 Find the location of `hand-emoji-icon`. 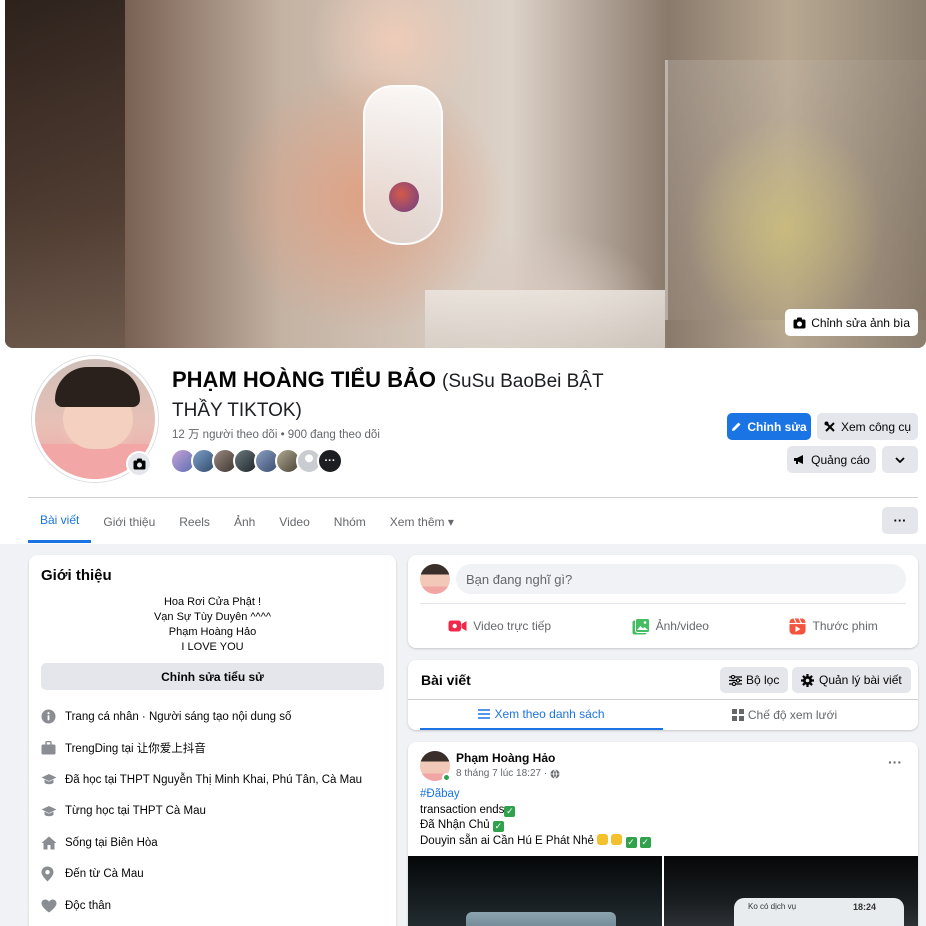

hand-emoji-icon is located at coordinates (603, 839).